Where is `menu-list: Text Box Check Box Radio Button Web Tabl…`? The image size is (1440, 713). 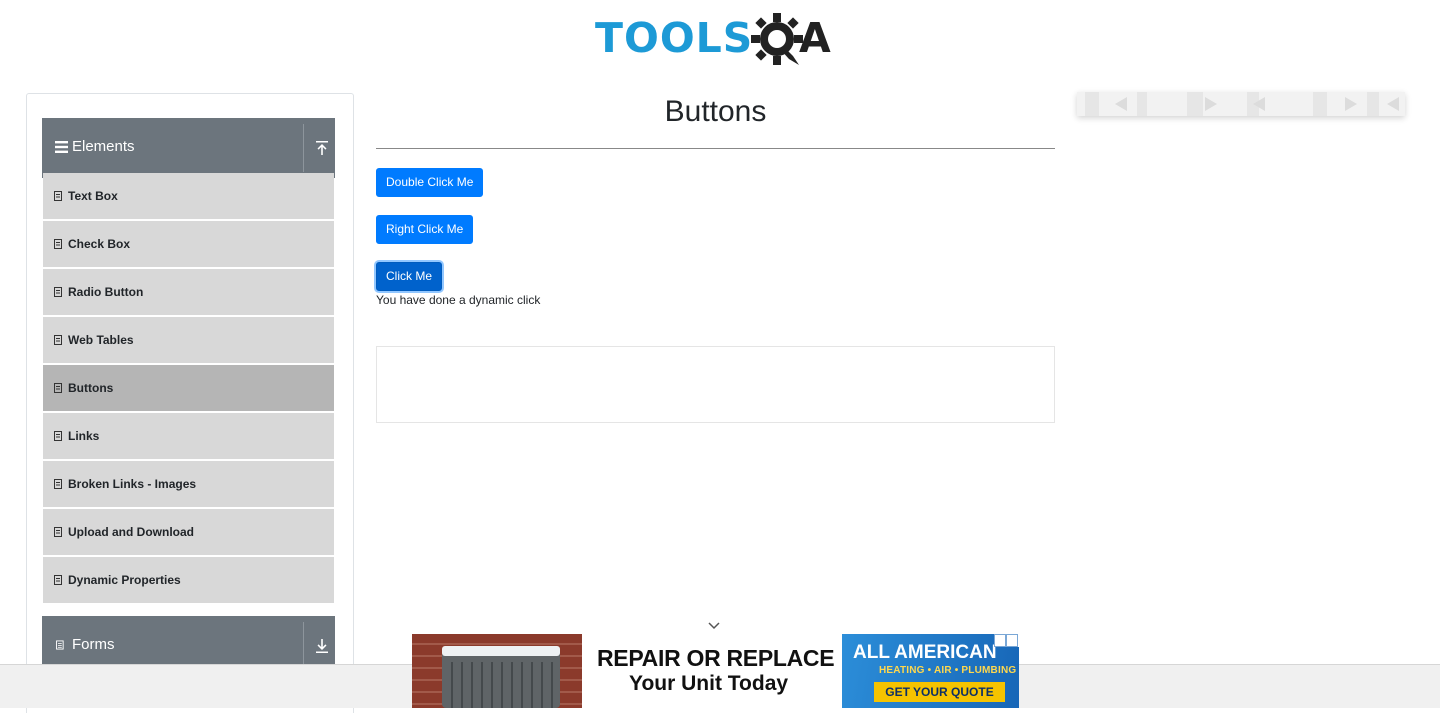 menu-list: Text Box Check Box Radio Button Web Tabl… is located at coordinates (188, 389).